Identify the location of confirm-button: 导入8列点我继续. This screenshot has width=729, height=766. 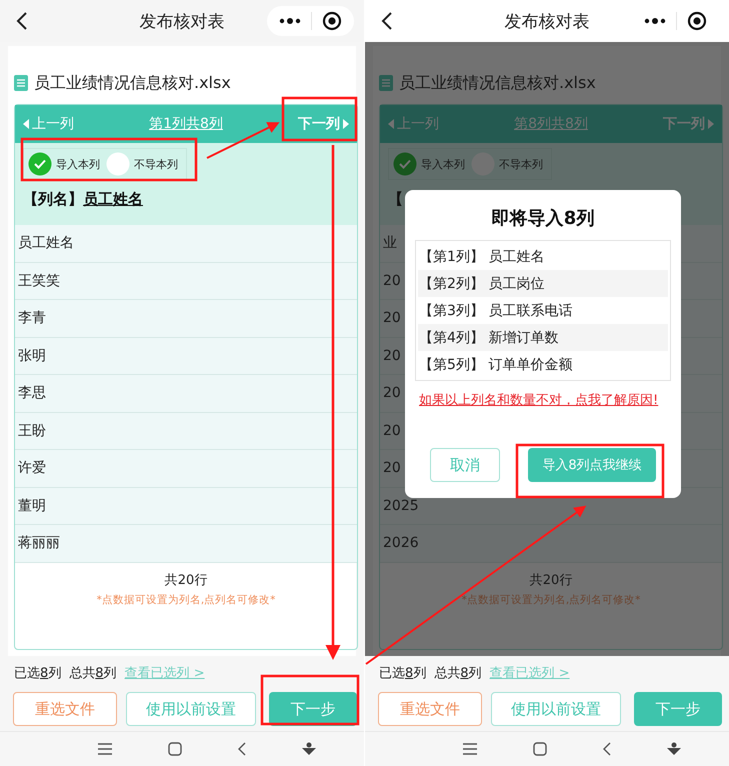
(592, 465).